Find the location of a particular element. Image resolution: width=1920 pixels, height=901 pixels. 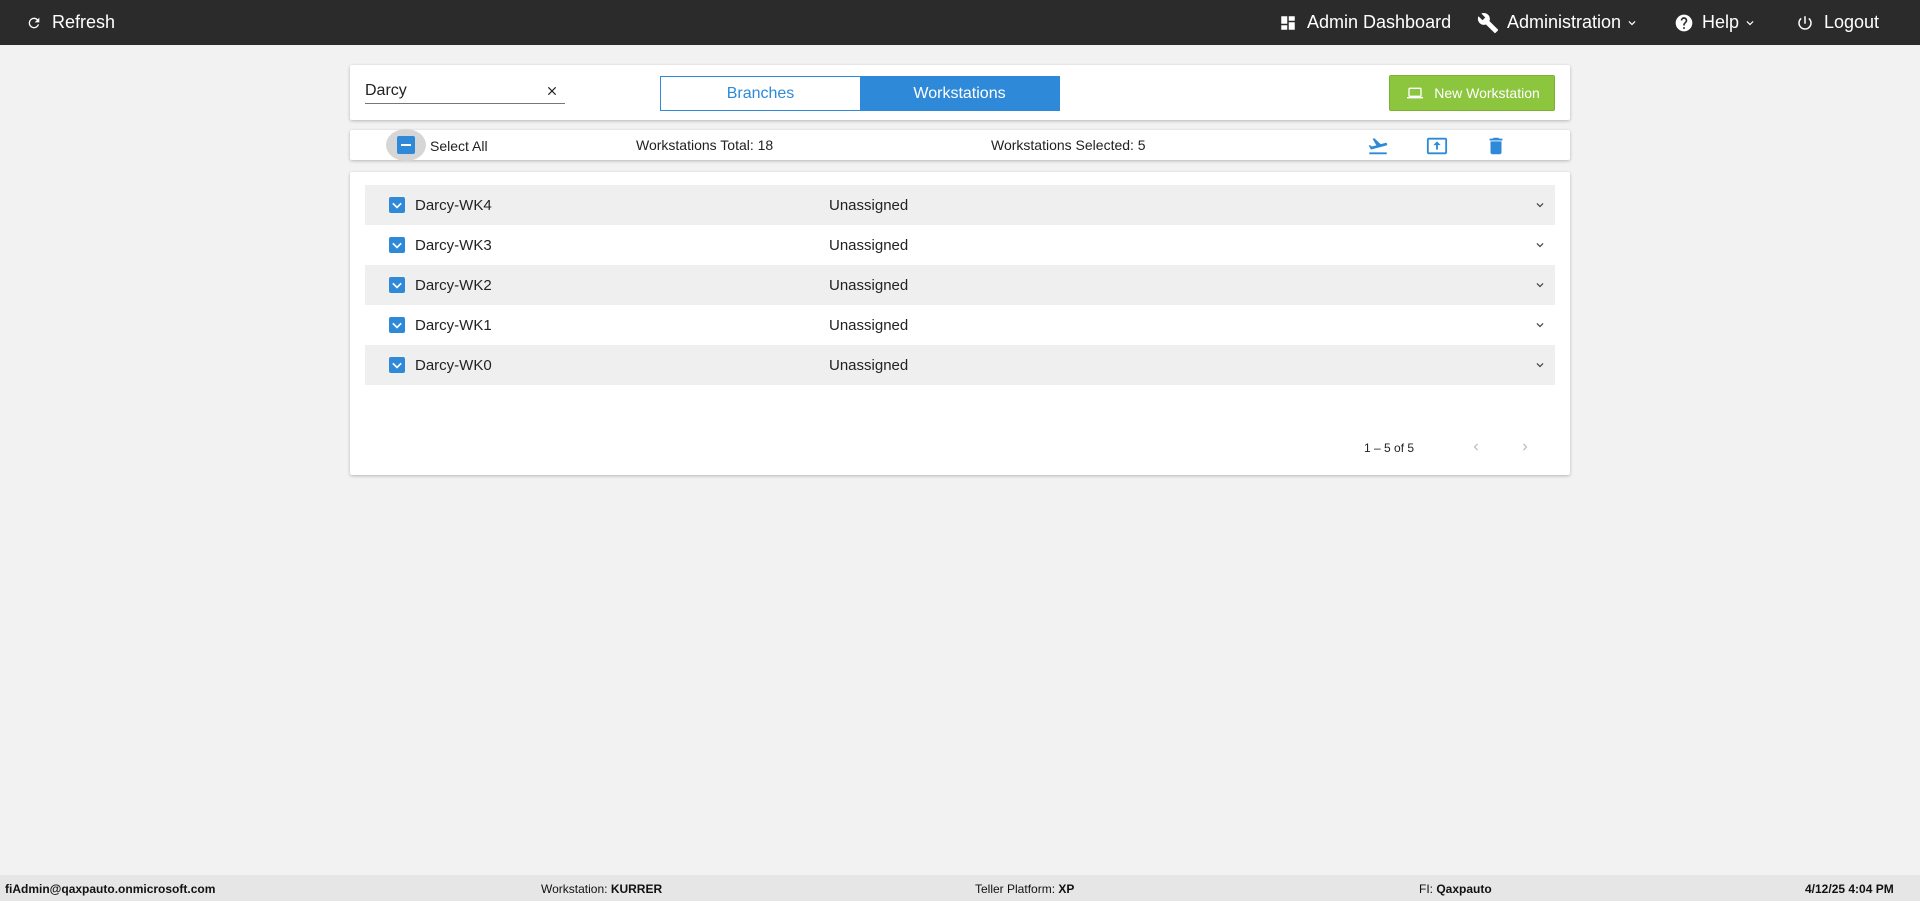

logout-button: Logout is located at coordinates (1837, 22).